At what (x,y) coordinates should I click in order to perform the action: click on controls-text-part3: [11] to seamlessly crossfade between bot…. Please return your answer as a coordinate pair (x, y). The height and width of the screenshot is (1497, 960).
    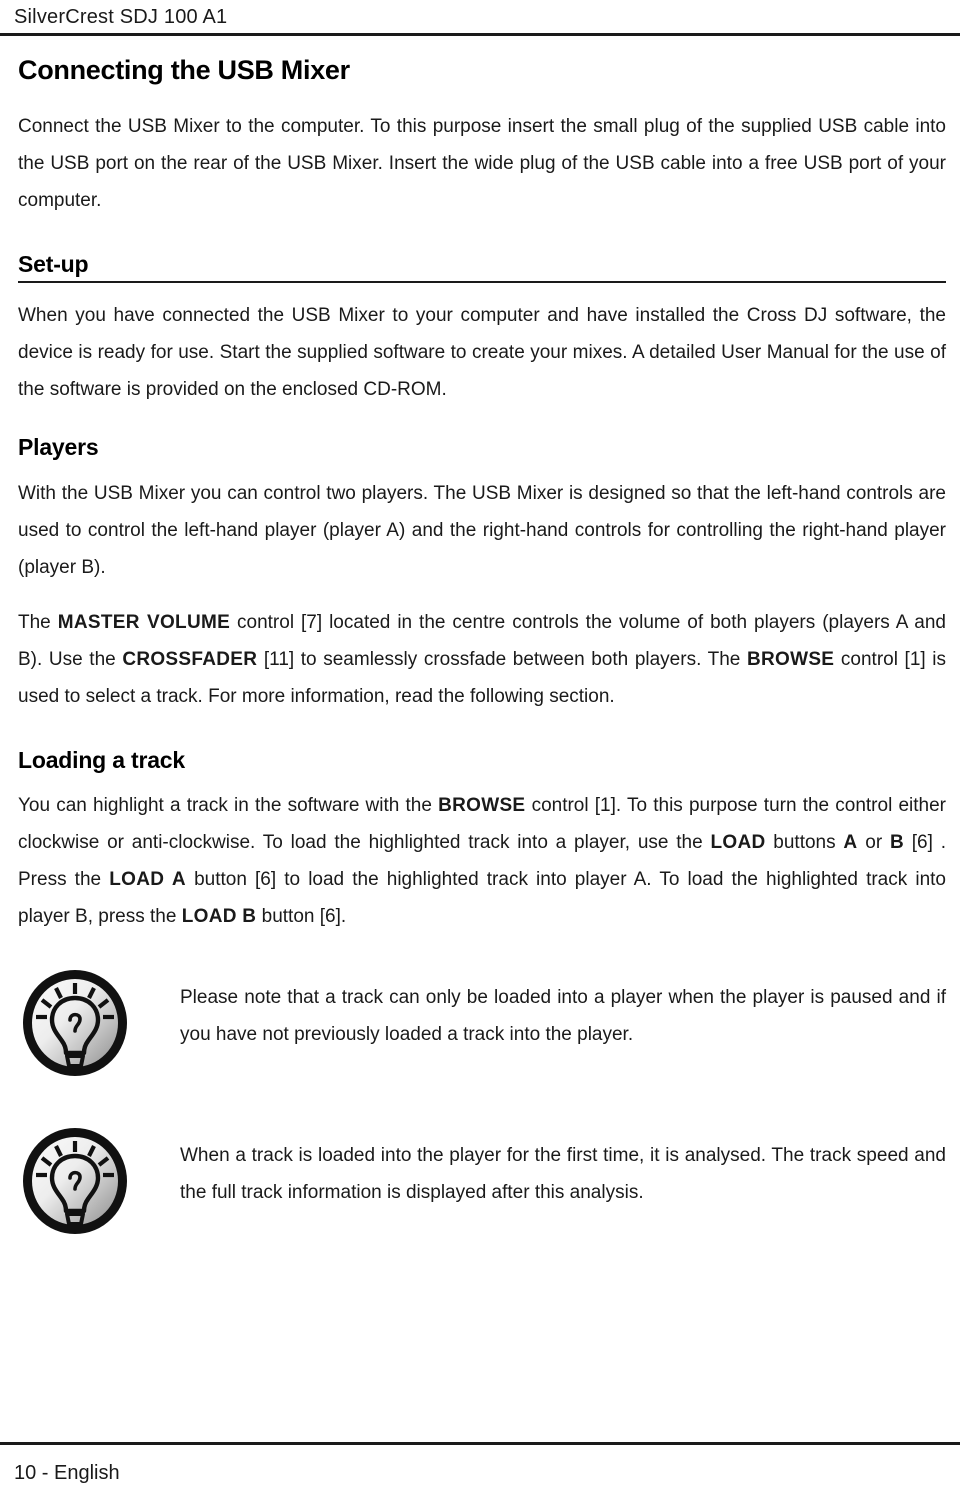
    Looking at the image, I should click on (502, 659).